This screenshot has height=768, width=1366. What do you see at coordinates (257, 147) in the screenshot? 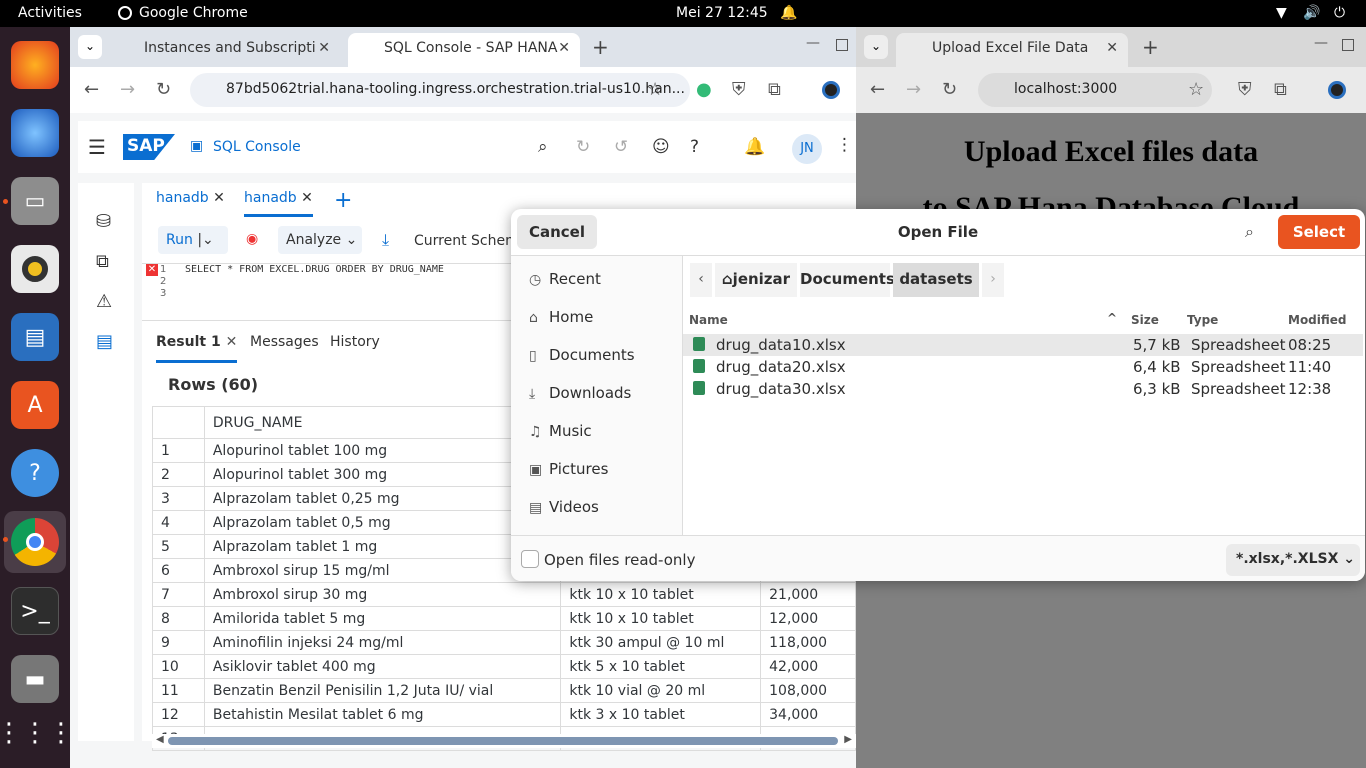
I see `app-title: SQL Console` at bounding box center [257, 147].